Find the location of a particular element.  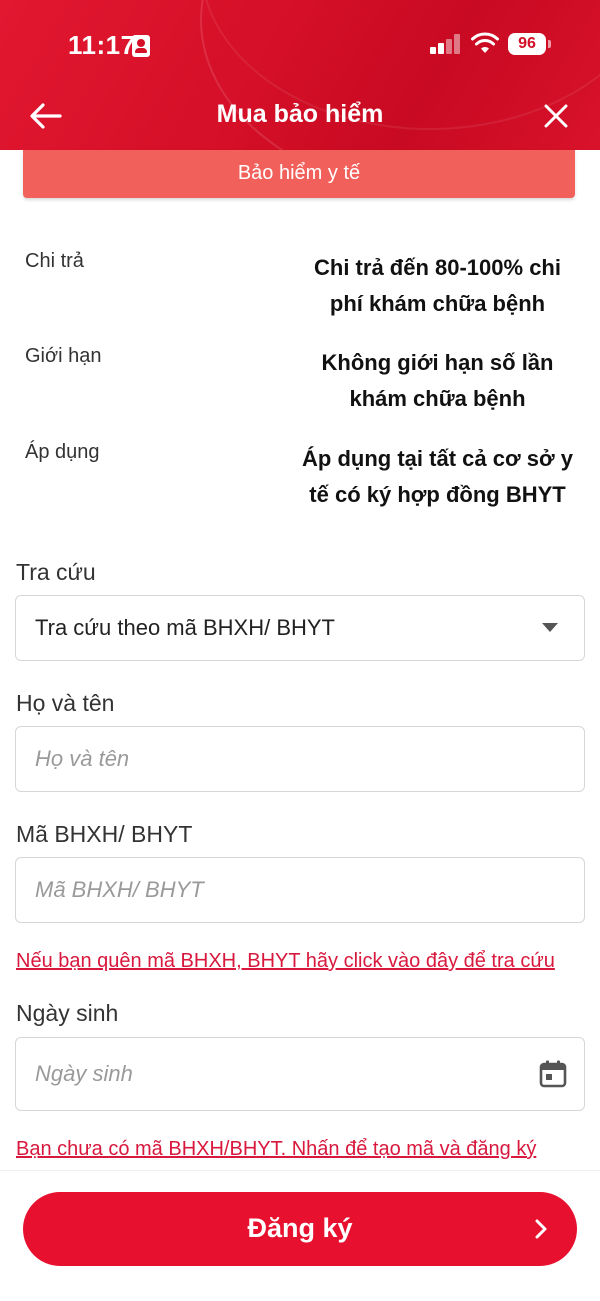

benefit-value-line: khám chữa bệnh is located at coordinates (437, 398).